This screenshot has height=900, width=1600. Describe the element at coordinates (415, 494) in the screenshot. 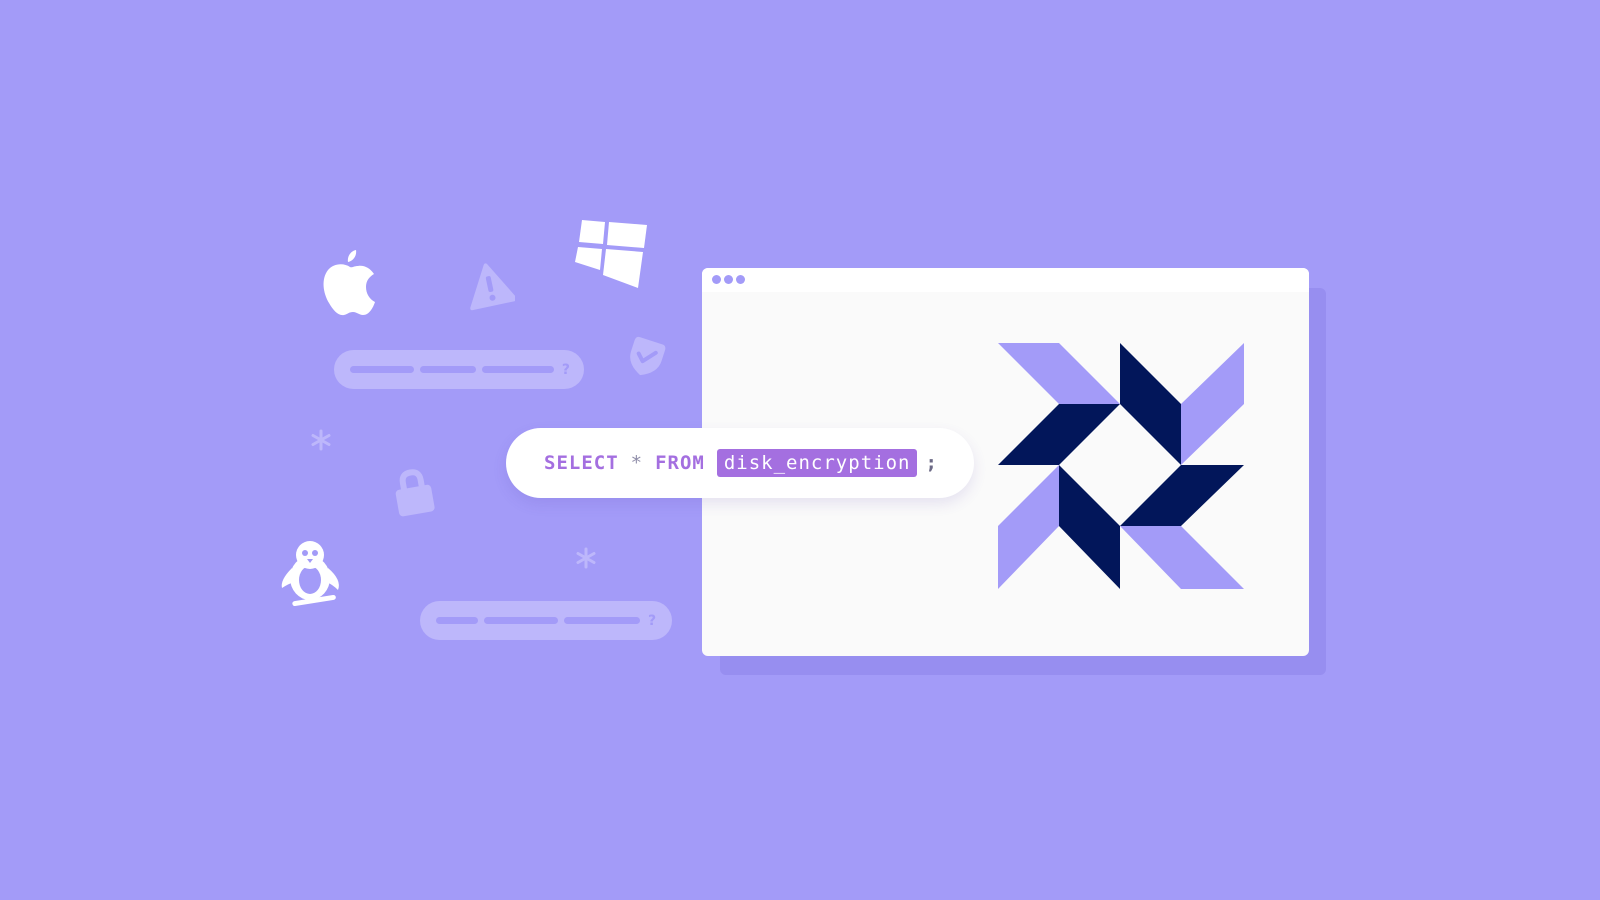

I see `lock-icon` at that location.